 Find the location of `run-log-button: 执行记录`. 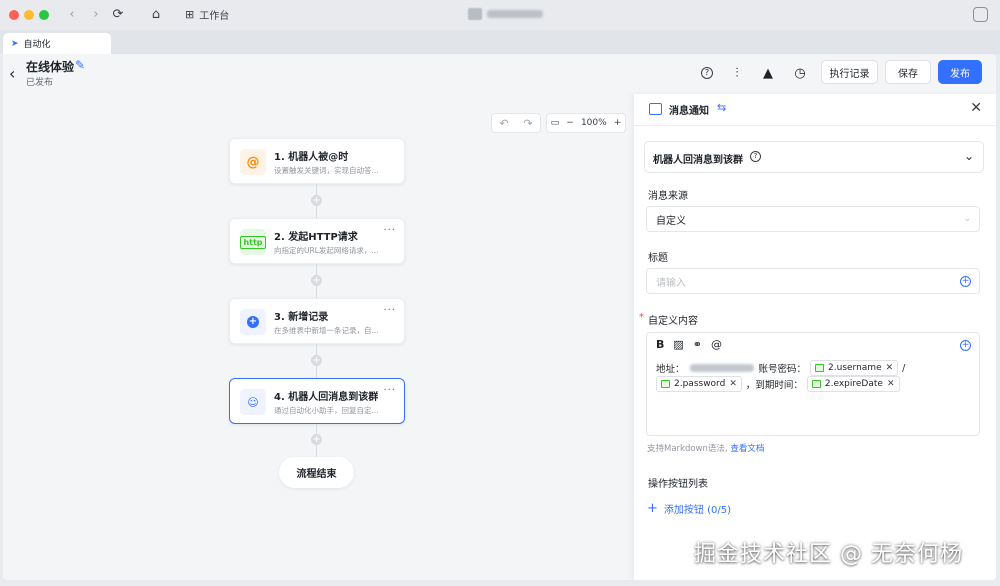

run-log-button: 执行记录 is located at coordinates (849, 72).